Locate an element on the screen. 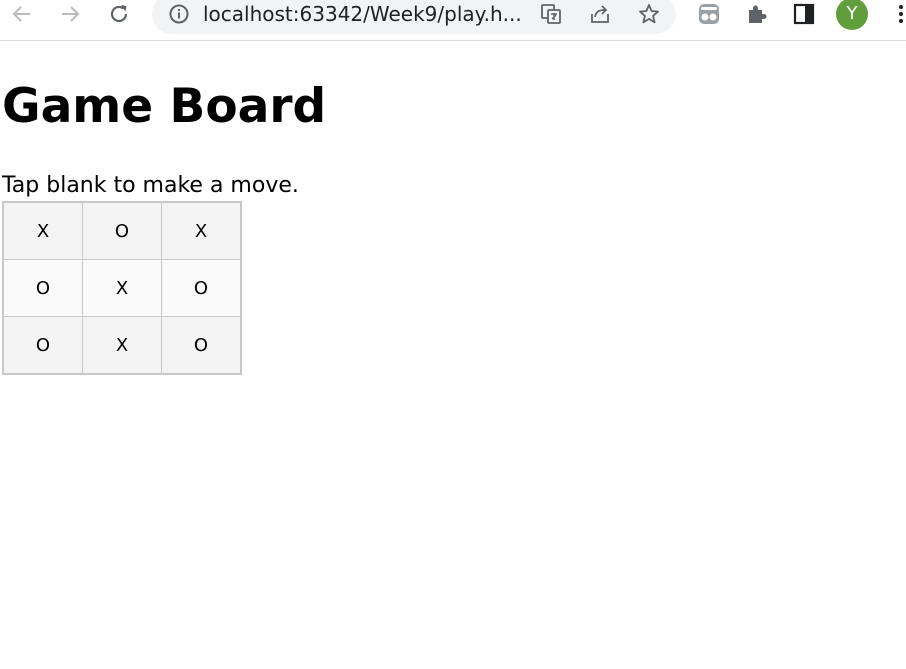 This screenshot has height=669, width=906. arrow-right-icon is located at coordinates (70, 14).